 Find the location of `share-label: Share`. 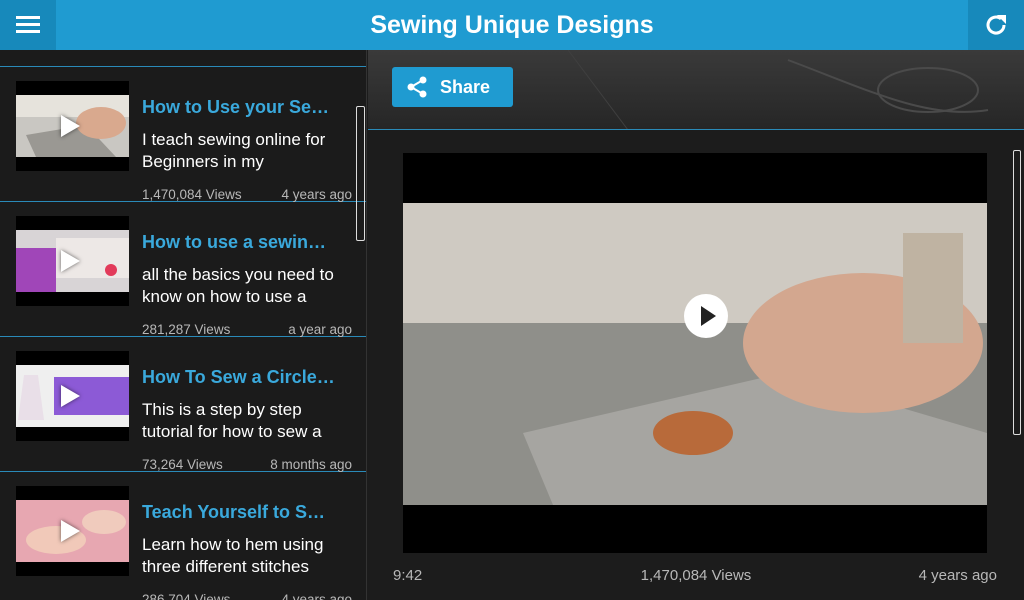

share-label: Share is located at coordinates (465, 86).